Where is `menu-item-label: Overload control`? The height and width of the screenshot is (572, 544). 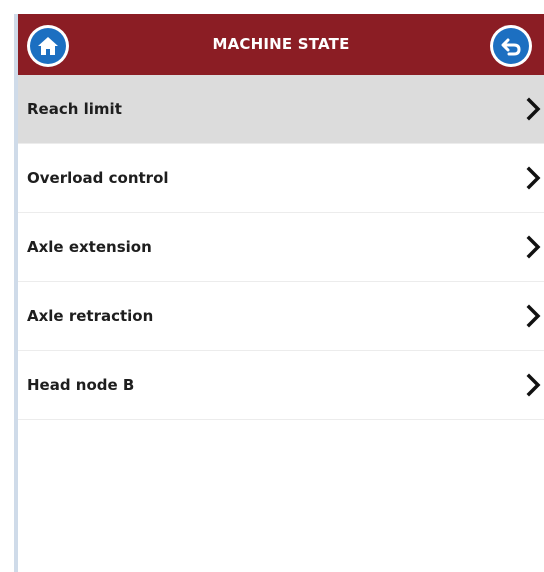 menu-item-label: Overload control is located at coordinates (98, 178).